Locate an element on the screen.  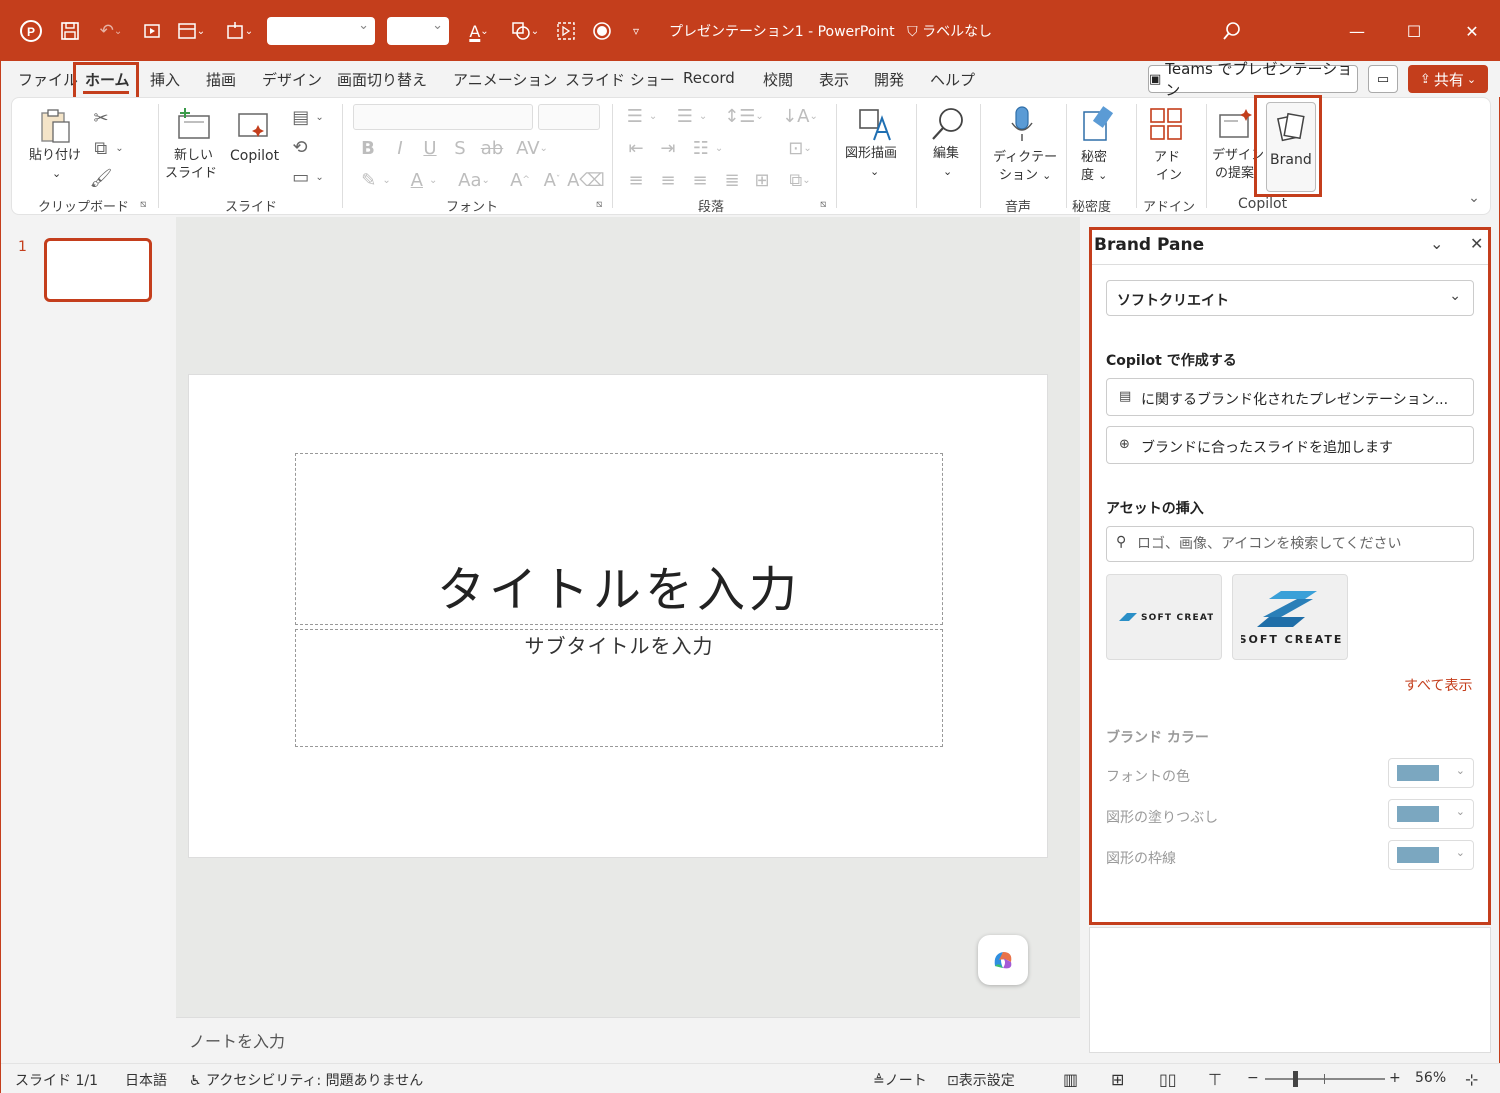
tab-file: ファイル is located at coordinates (48, 79).